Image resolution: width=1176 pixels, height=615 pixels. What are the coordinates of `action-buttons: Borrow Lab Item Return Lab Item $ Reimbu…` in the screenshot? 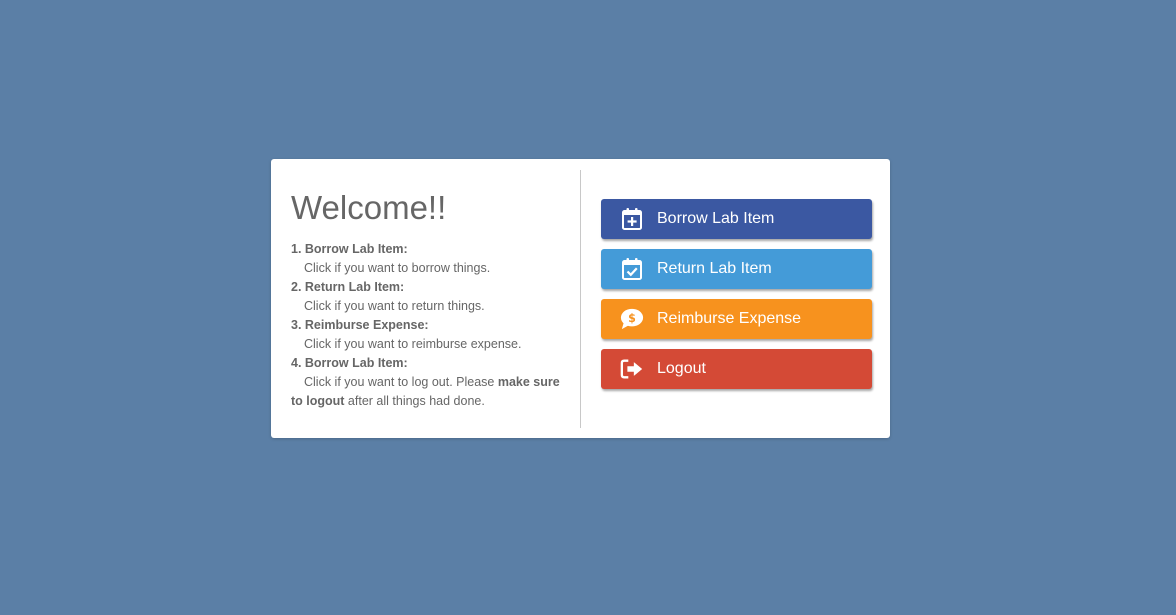 It's located at (736, 299).